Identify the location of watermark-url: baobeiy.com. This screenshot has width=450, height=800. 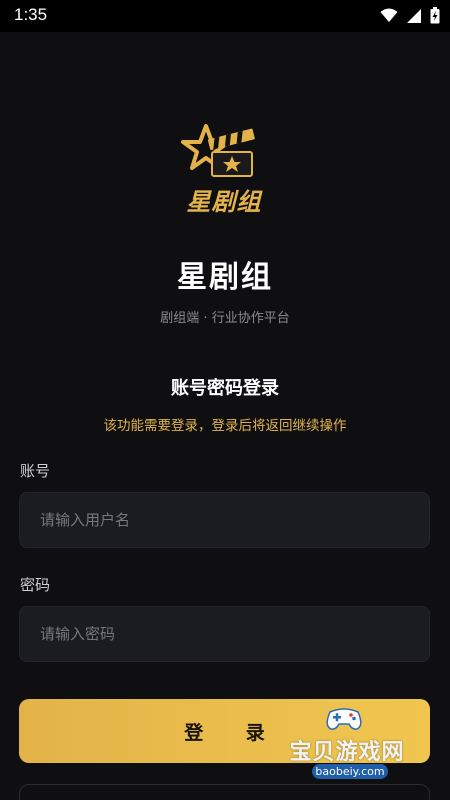
(350, 771).